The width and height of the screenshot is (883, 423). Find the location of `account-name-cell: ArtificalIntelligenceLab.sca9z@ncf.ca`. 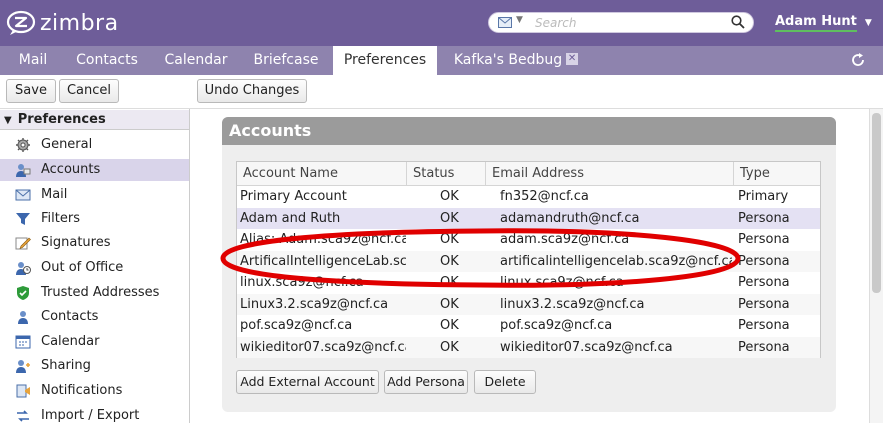

account-name-cell: ArtificalIntelligenceLab.sca9z@ncf.ca is located at coordinates (323, 261).